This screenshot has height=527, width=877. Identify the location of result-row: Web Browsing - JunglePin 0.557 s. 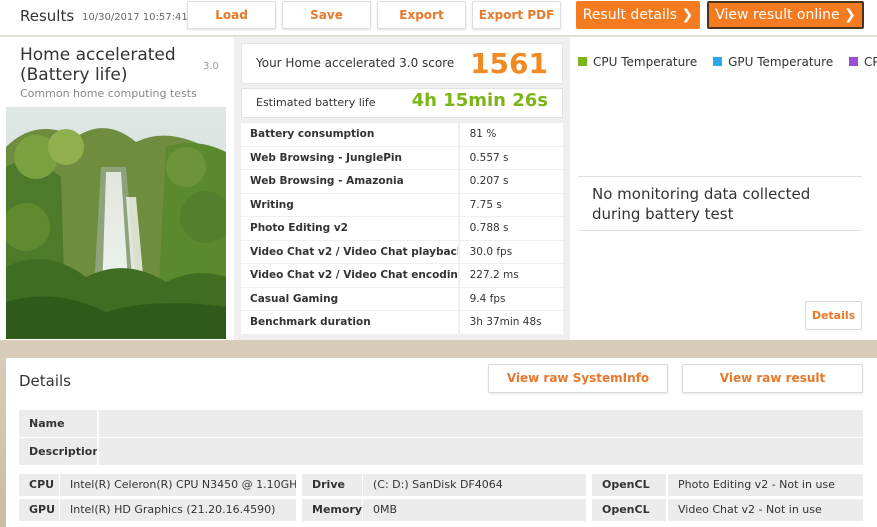
(402, 158).